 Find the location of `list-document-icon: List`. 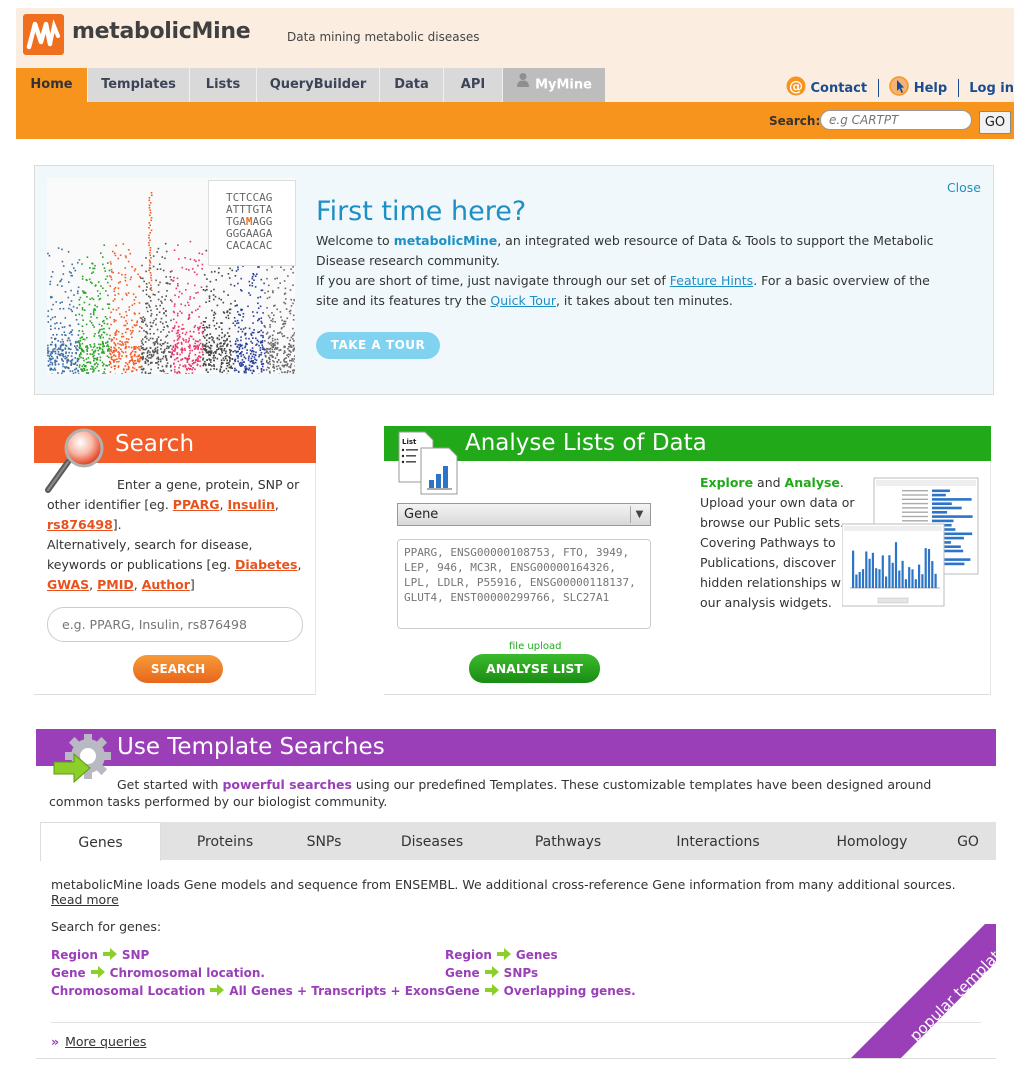

list-document-icon: List is located at coordinates (428, 463).